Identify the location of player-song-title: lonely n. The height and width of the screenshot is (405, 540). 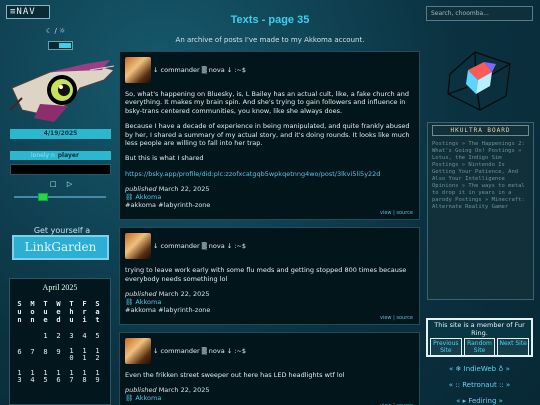
(43, 155).